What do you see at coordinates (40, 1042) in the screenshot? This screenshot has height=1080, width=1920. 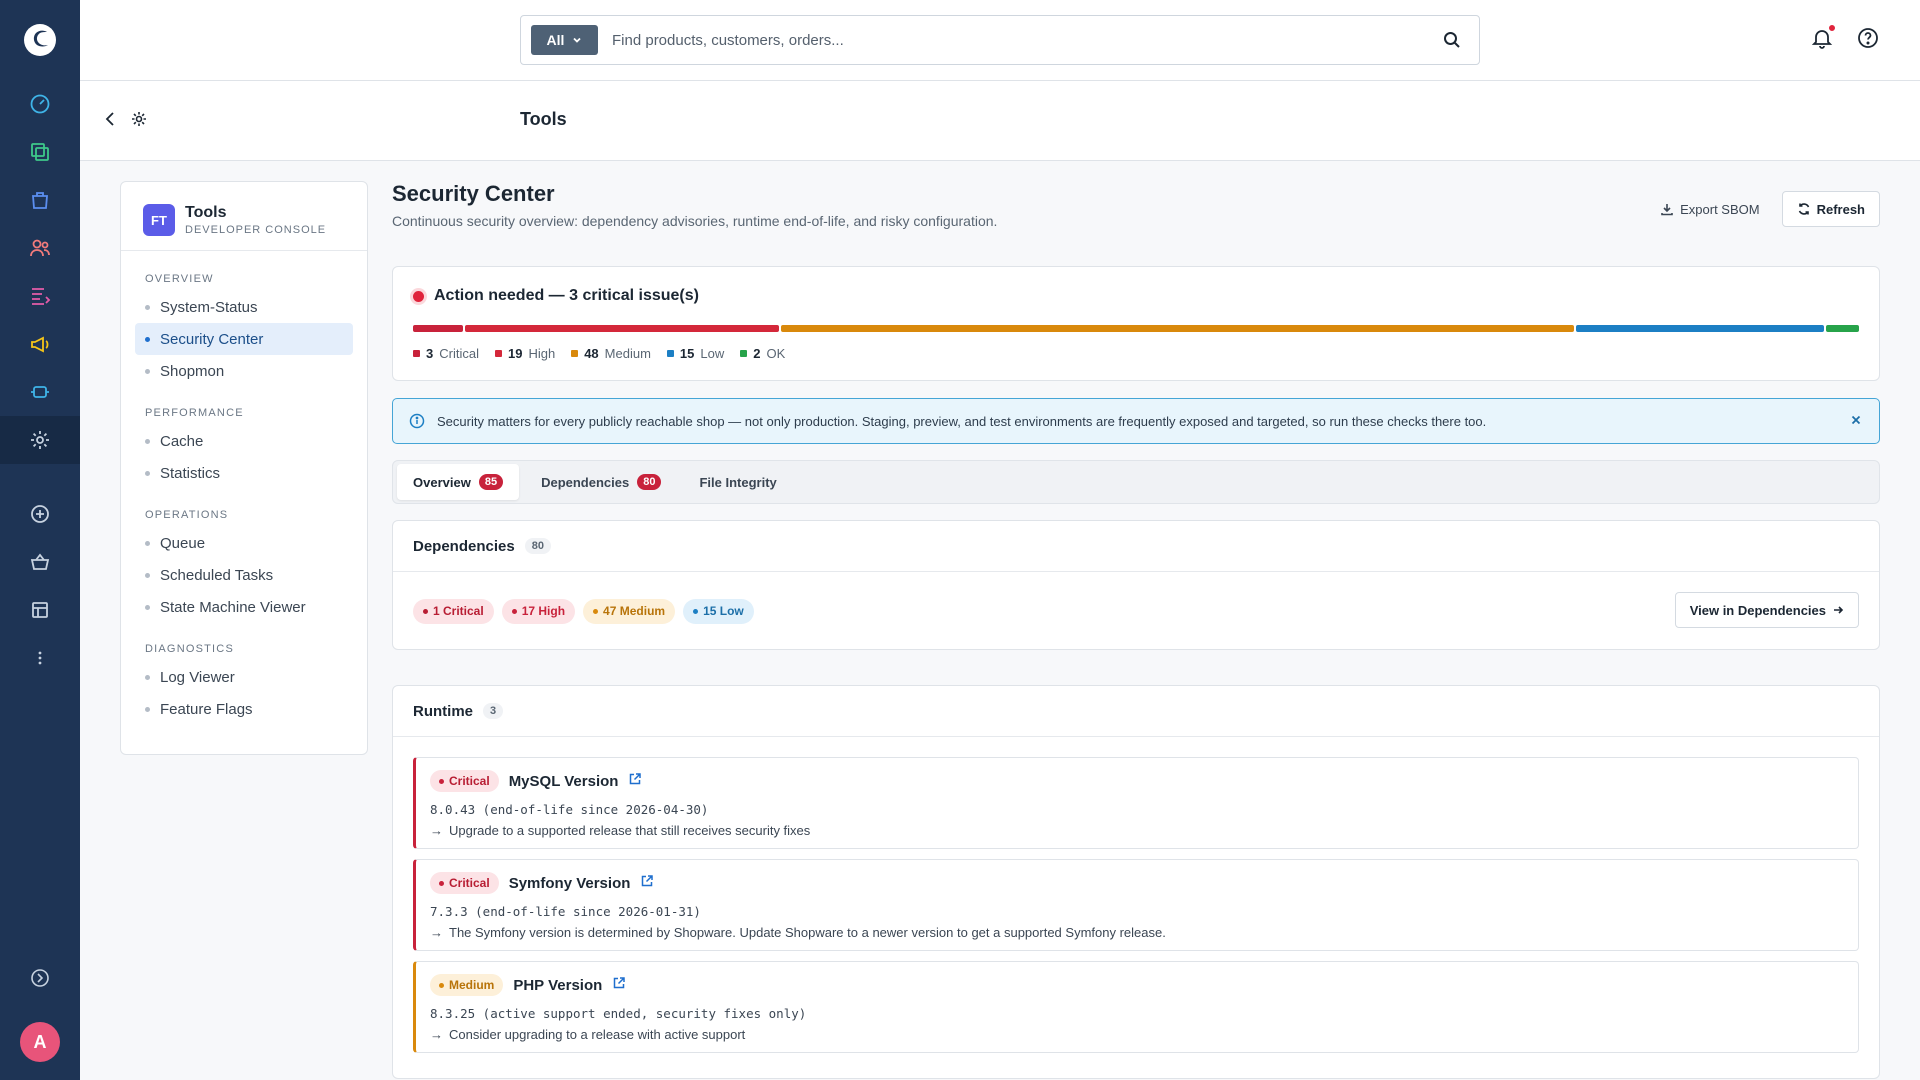 I see `user-avatar: A` at bounding box center [40, 1042].